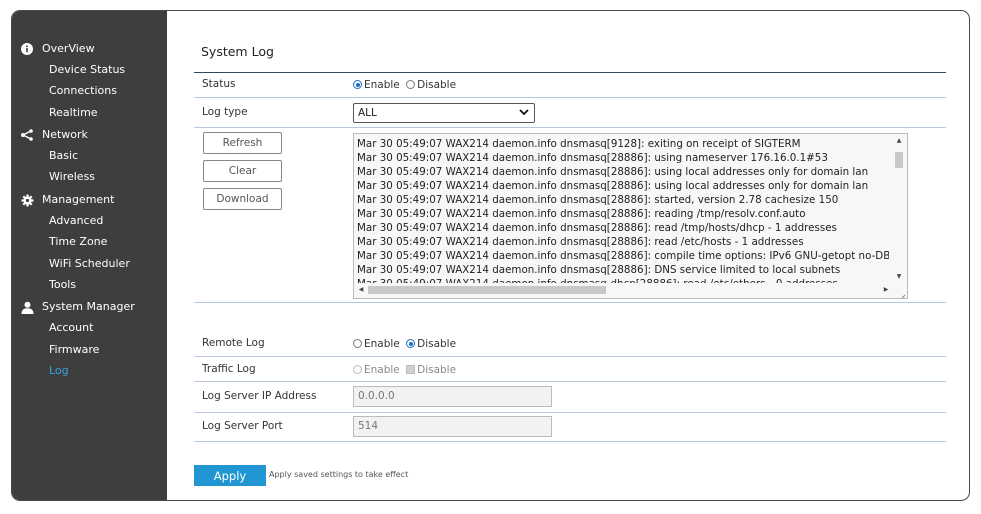 This screenshot has width=981, height=514. What do you see at coordinates (899, 141) in the screenshot?
I see `scroll-up-icon: ▲` at bounding box center [899, 141].